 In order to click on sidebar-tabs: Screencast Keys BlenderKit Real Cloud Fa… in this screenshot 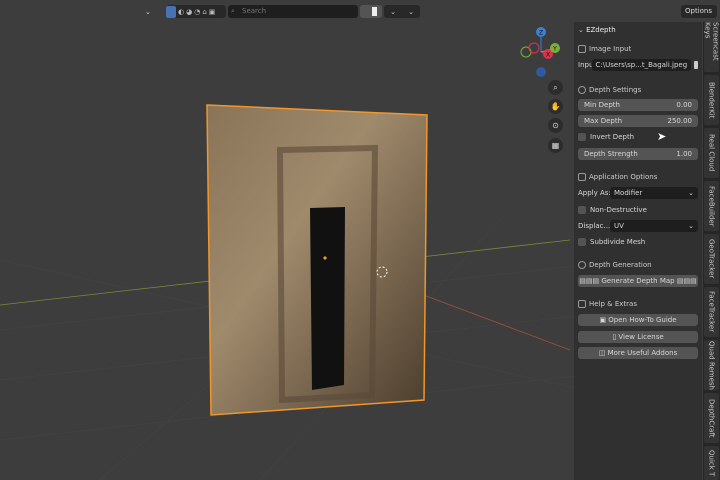, I will do `click(711, 251)`.